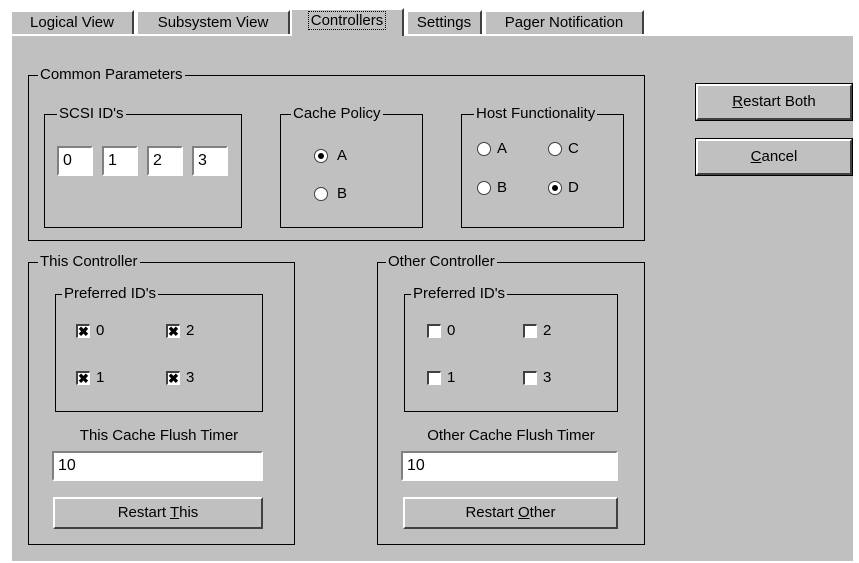 This screenshot has height=563, width=859. Describe the element at coordinates (542, 512) in the screenshot. I see `restart-other-label-rest: ther` at that location.